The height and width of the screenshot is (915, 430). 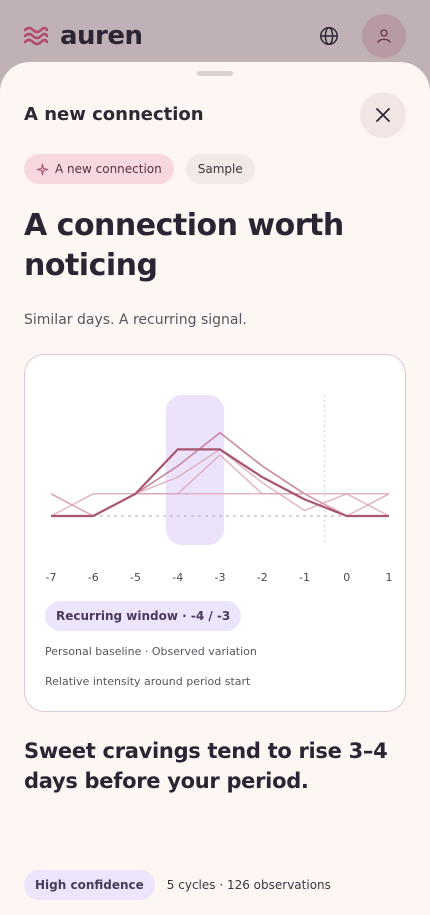 I want to click on headline: A connection worth noticing, so click(x=184, y=245).